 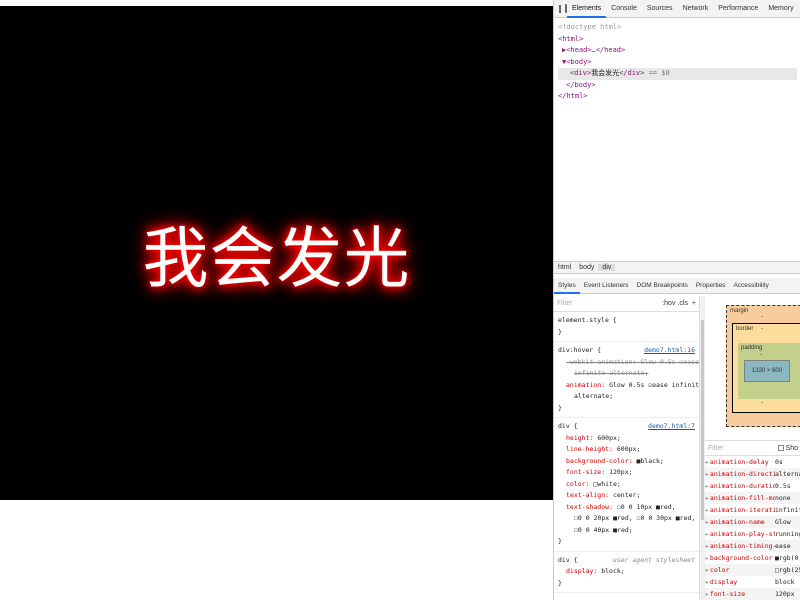 I want to click on css-property-value: ■black;, so click(x=649, y=461).